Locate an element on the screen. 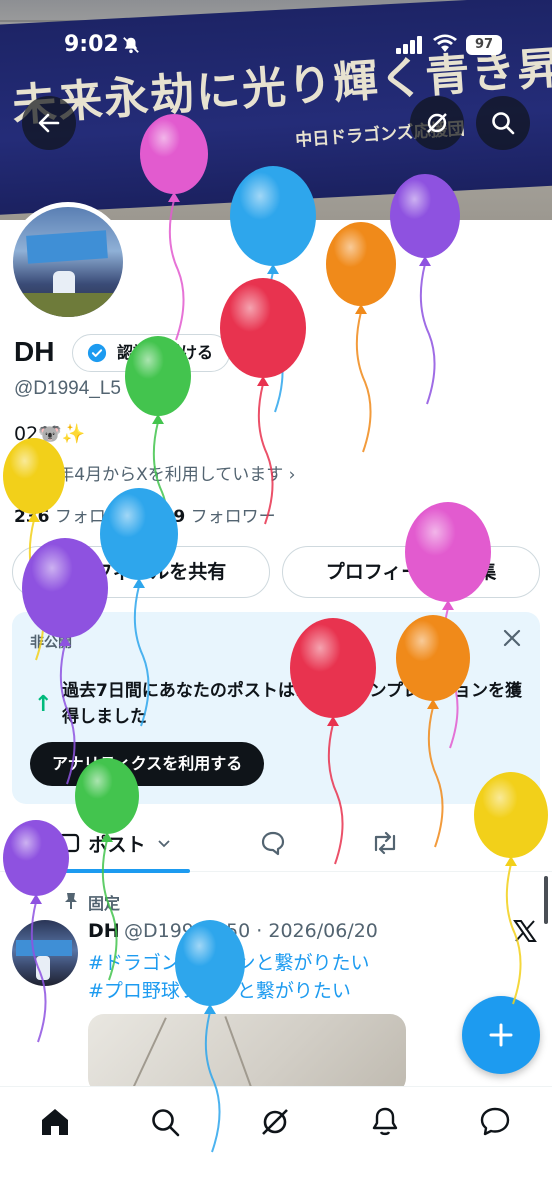 This screenshot has width=552, height=1200. get-verified-button: 認証を受ける is located at coordinates (151, 353).